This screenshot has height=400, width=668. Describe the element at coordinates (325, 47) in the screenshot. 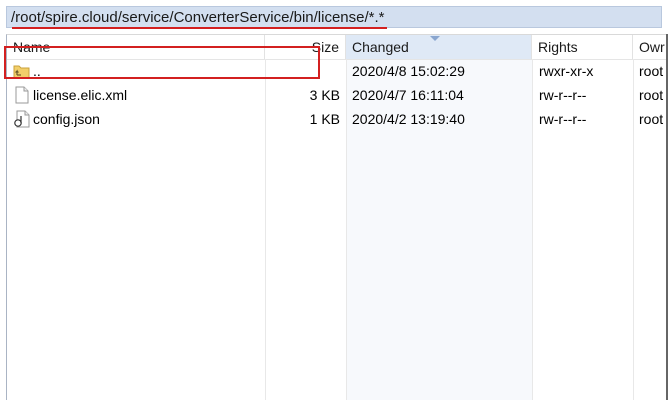

I see `column-header-size-label: Size` at that location.